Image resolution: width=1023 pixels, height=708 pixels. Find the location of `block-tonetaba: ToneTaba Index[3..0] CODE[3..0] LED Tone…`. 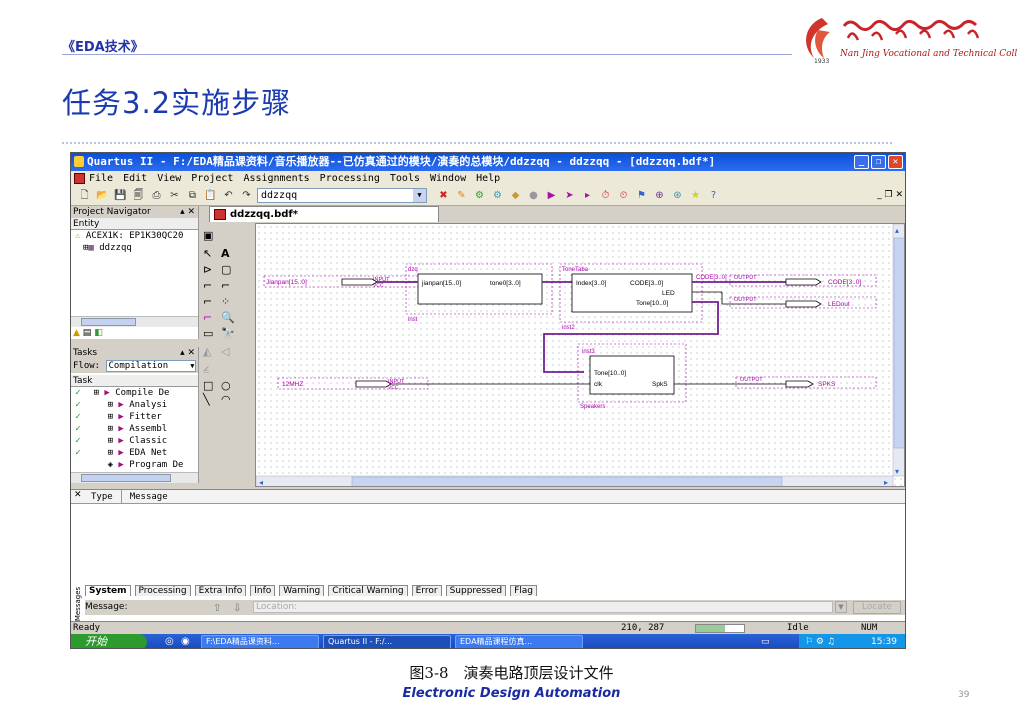

block-tonetaba: ToneTaba Index[3..0] CODE[3..0] LED Tone… is located at coordinates (631, 297).